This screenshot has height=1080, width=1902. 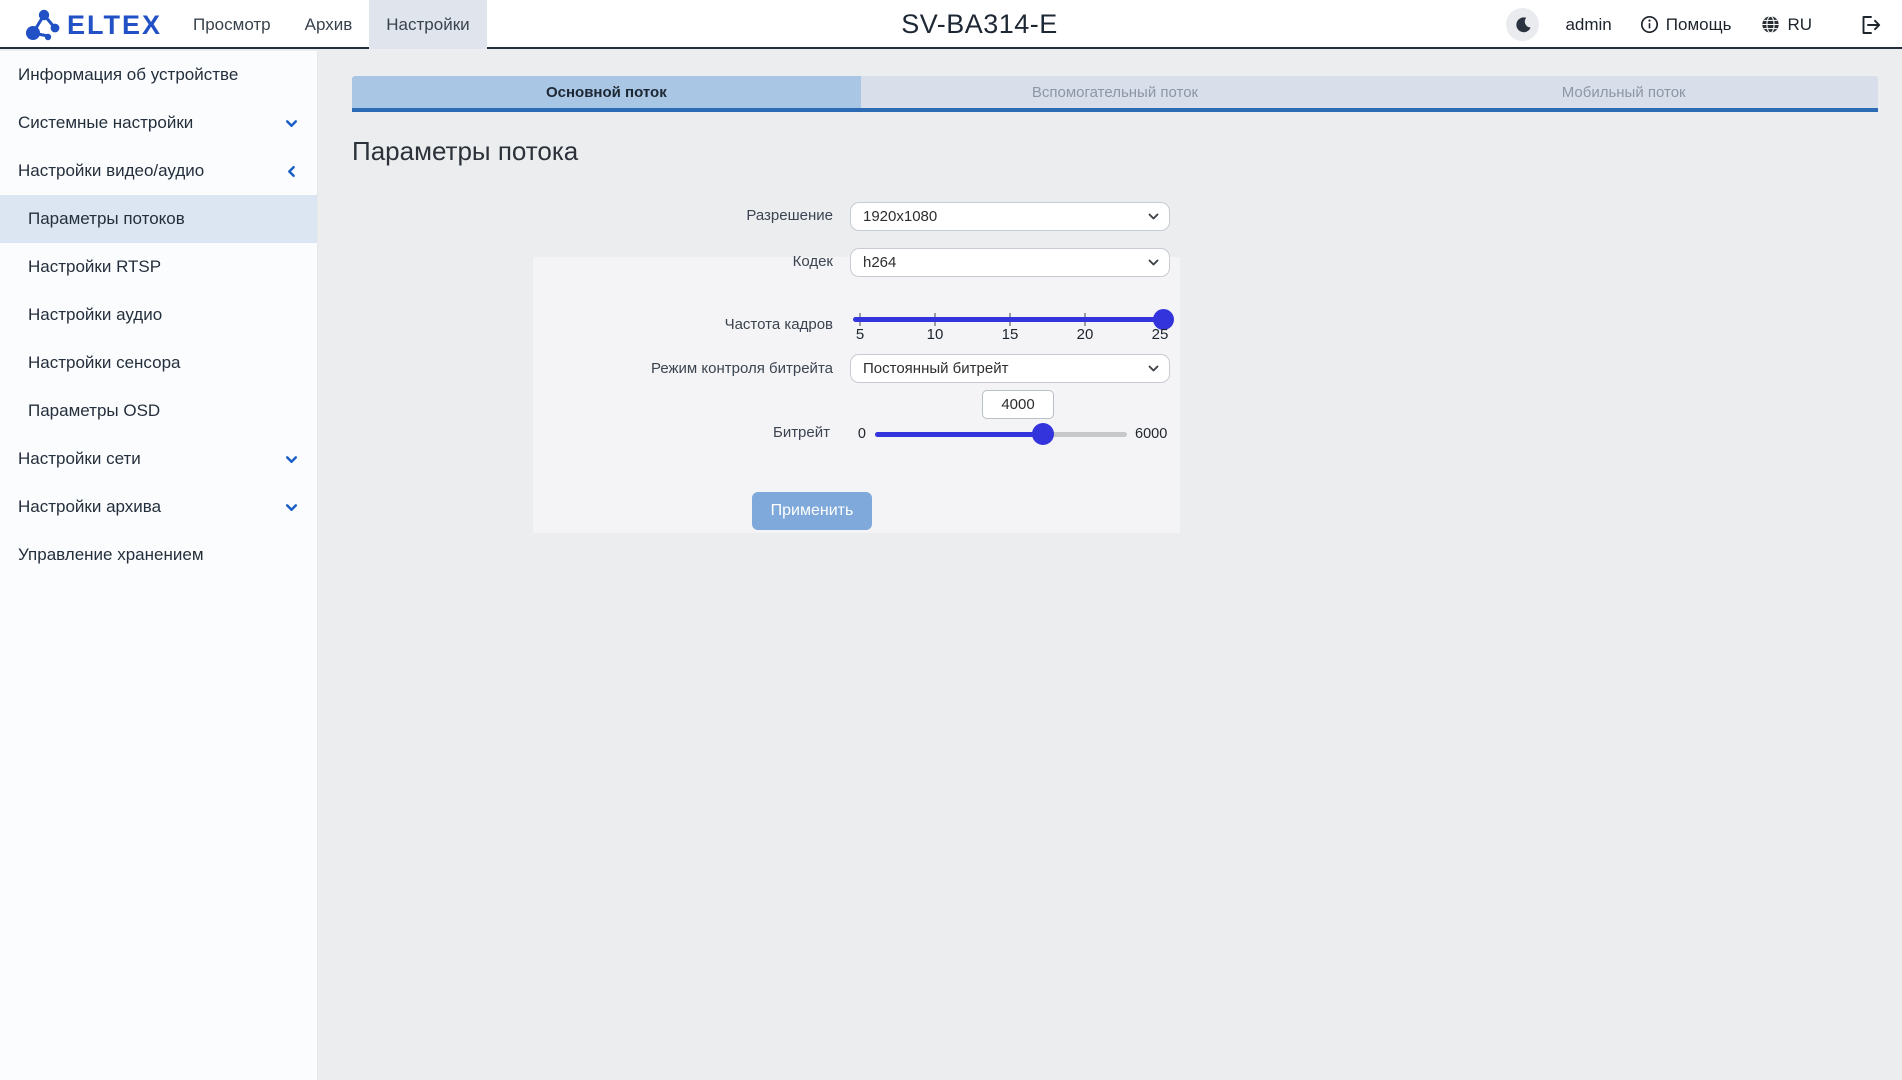 I want to click on resolution-select-wrap: 1920x1080, so click(x=1010, y=216).